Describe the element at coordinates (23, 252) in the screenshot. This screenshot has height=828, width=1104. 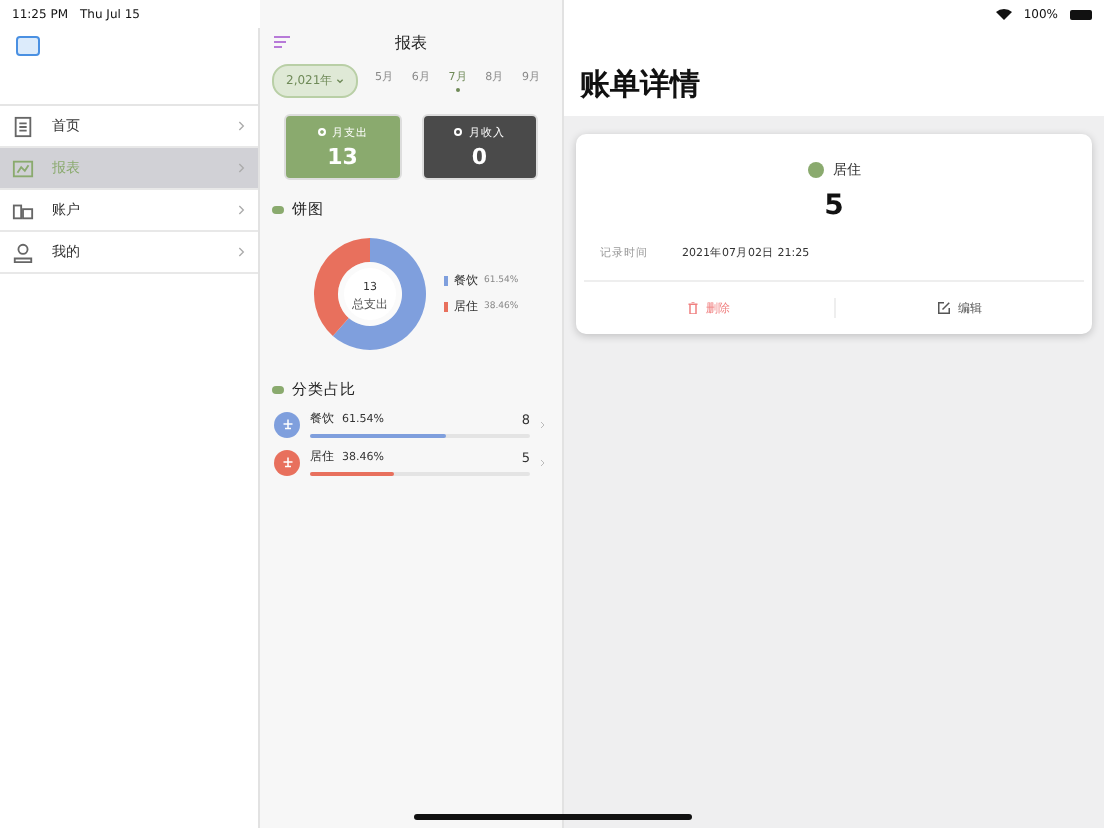
I see `person-icon` at that location.